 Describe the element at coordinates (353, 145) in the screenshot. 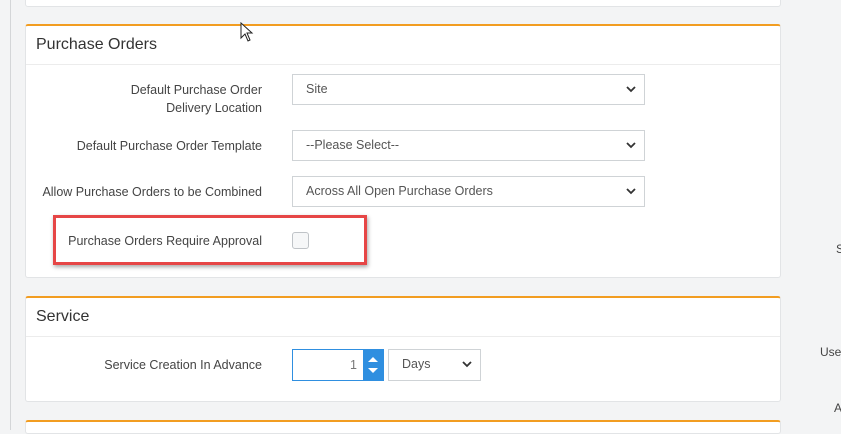

I see `template-value: --Please Select--` at that location.